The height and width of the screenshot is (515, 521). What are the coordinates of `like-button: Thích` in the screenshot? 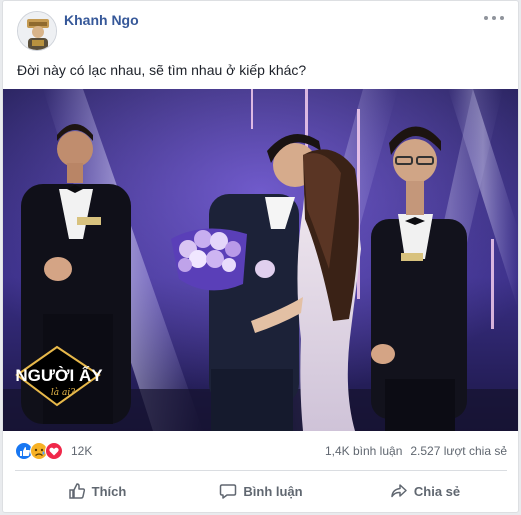 It's located at (97, 491).